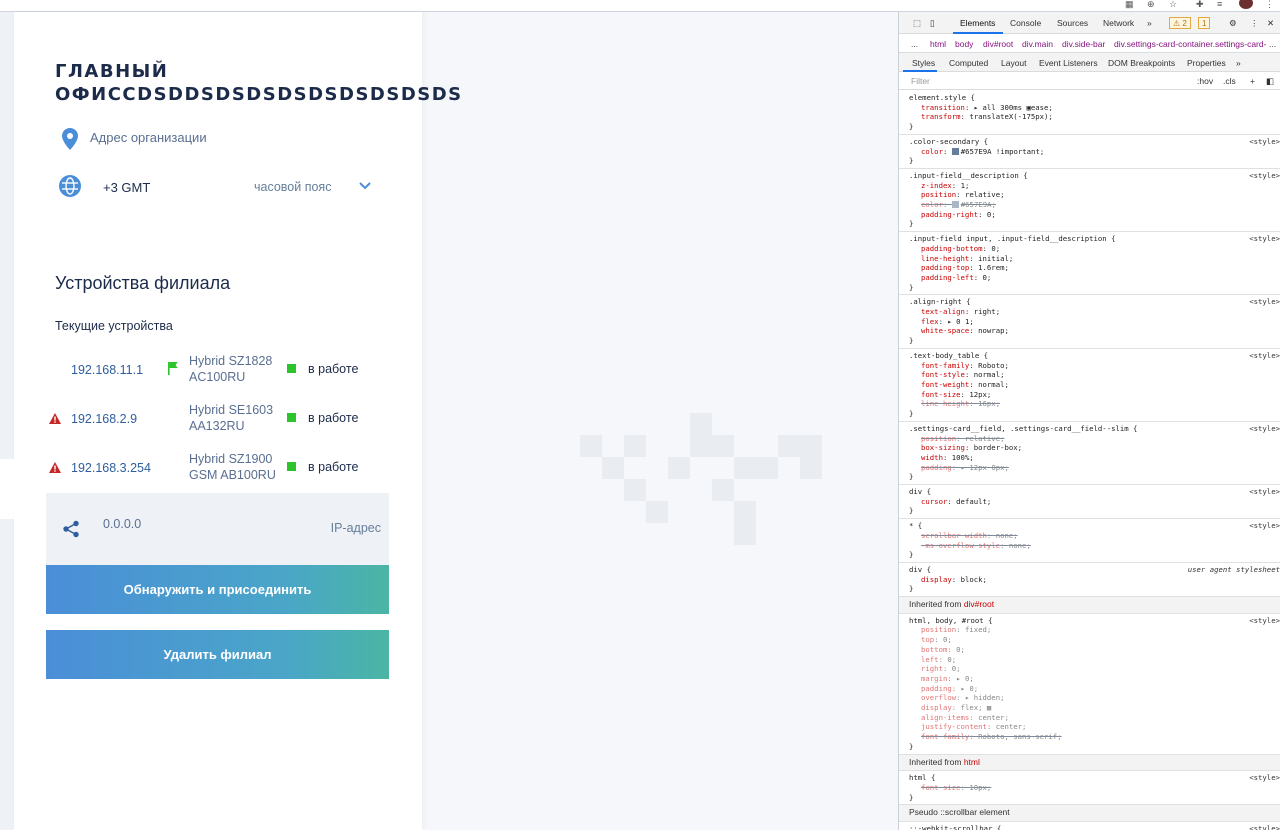 This screenshot has width=1280, height=830. Describe the element at coordinates (217, 589) in the screenshot. I see `discover-connect-button: Обнаружить и присоединить` at that location.